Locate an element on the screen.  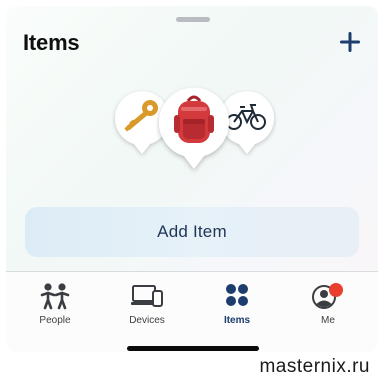
devices-icon is located at coordinates (147, 296).